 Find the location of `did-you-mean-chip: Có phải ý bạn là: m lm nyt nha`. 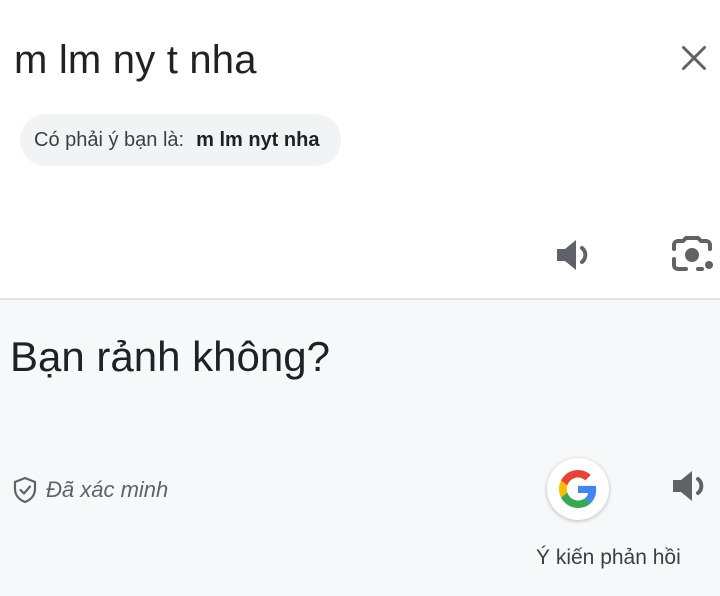

did-you-mean-chip: Có phải ý bạn là: m lm nyt nha is located at coordinates (181, 140).